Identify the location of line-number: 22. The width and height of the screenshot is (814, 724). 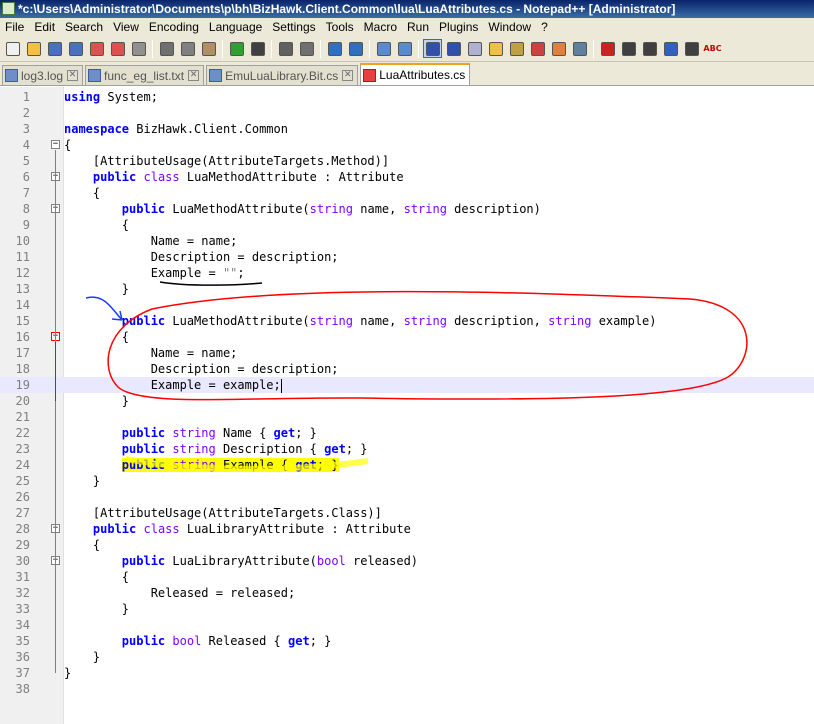
(22, 433).